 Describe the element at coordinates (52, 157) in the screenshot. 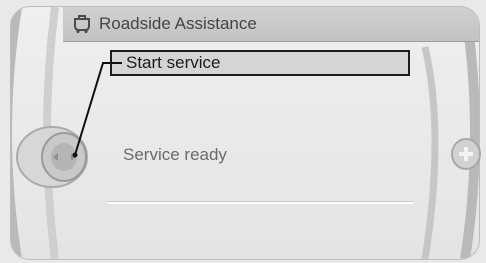

I see `controller-knob-icon` at that location.